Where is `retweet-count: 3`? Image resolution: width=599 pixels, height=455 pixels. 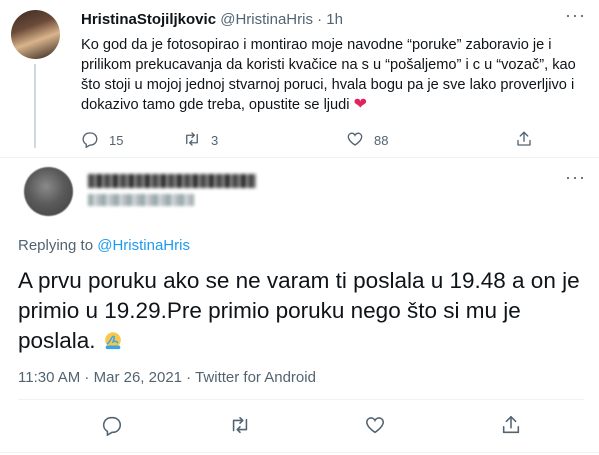 retweet-count: 3 is located at coordinates (215, 140).